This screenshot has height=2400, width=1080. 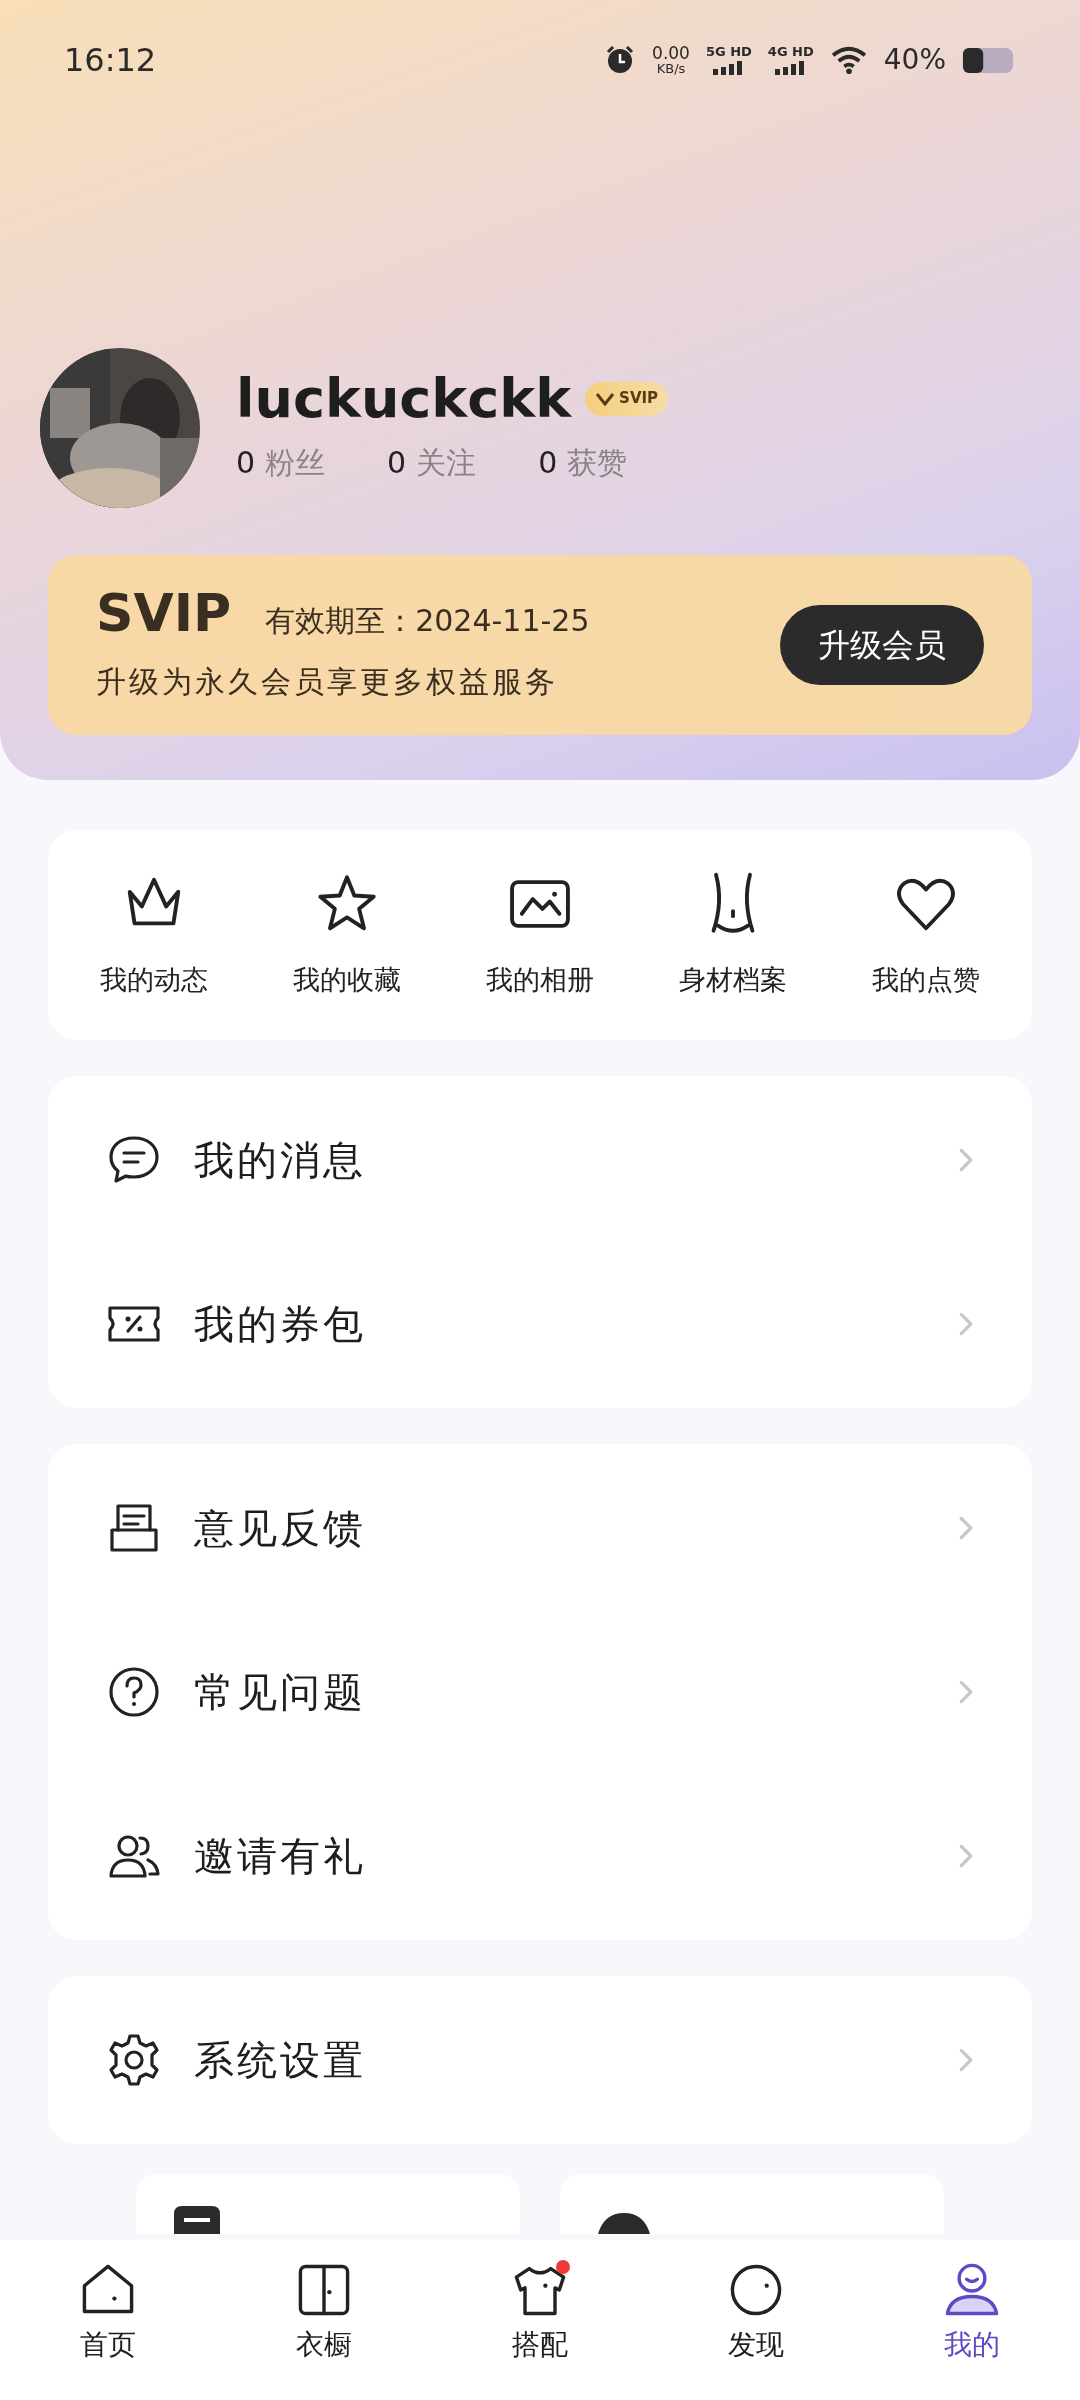 I want to click on menu-item: 我的消息, so click(x=540, y=1160).